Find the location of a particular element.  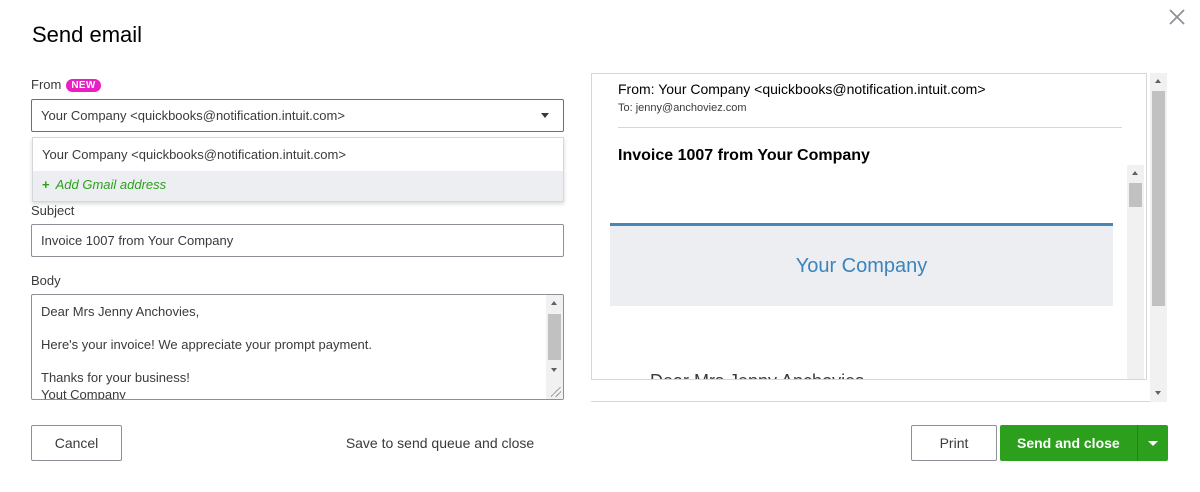

send-button-divider is located at coordinates (1137, 443).